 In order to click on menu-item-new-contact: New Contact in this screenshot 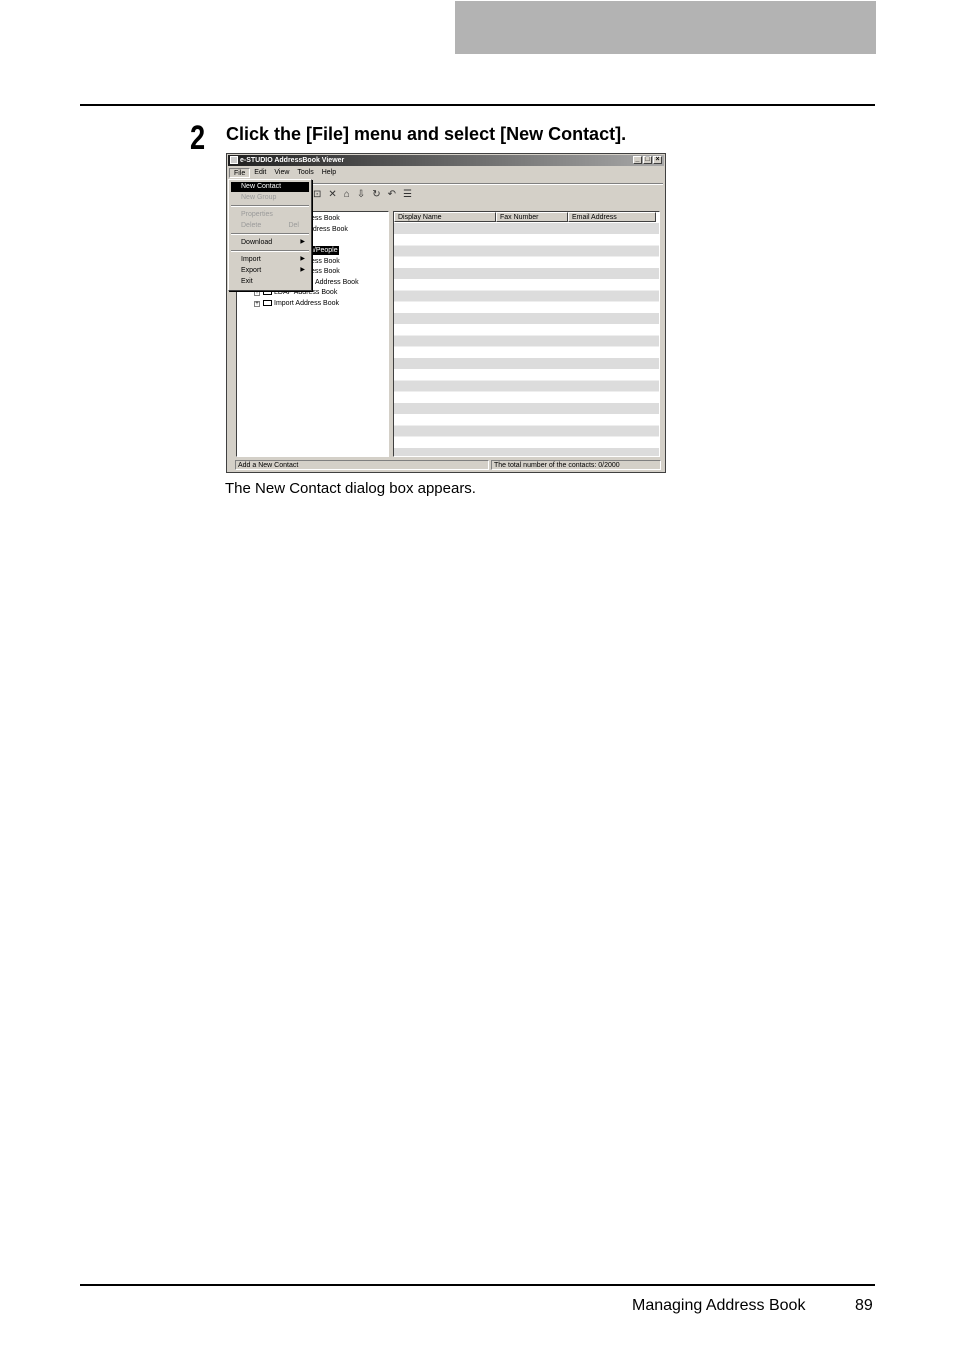, I will do `click(270, 187)`.